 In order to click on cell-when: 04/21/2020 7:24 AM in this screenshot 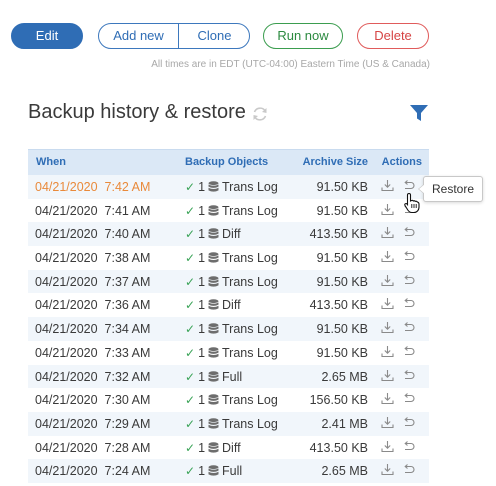, I will do `click(92, 471)`.